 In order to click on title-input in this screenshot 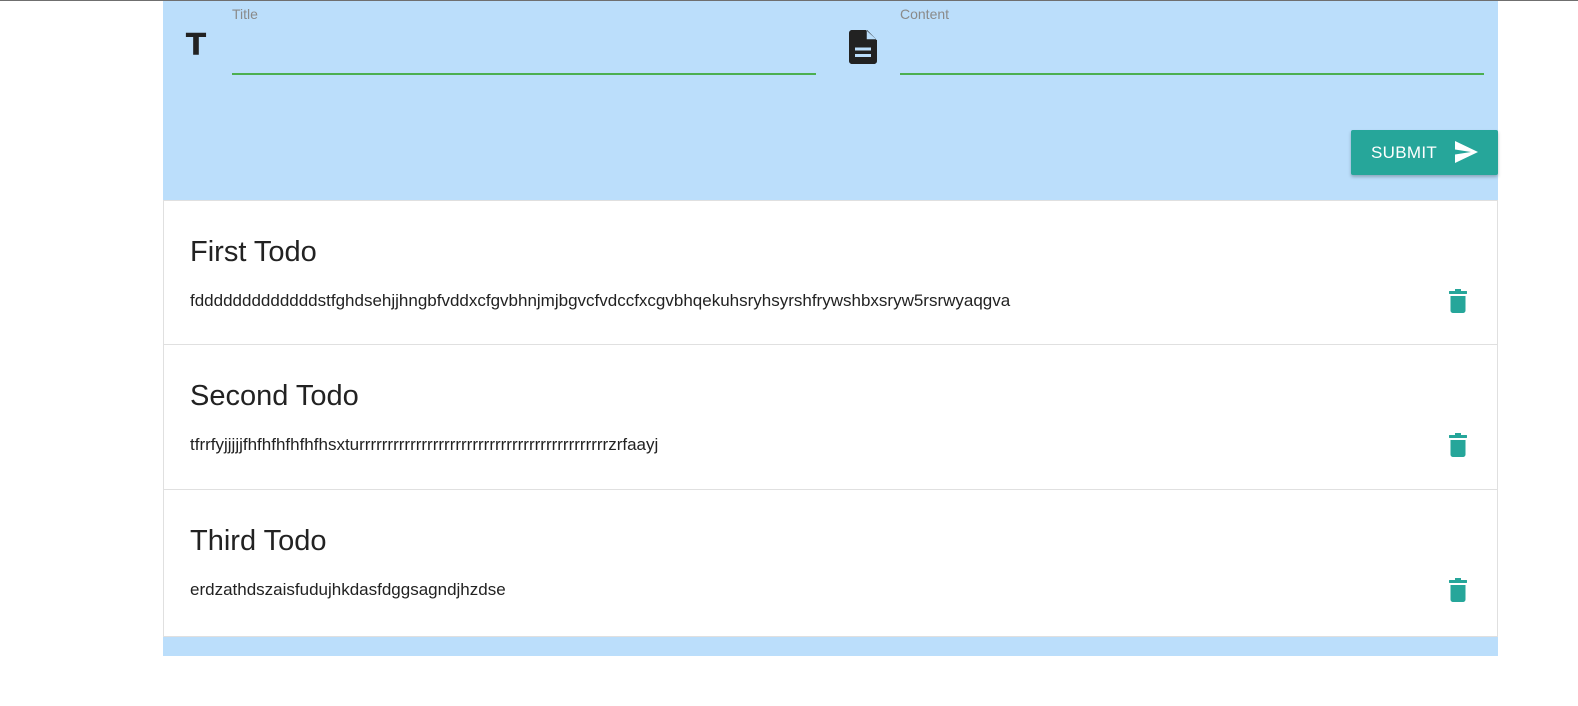, I will do `click(524, 53)`.